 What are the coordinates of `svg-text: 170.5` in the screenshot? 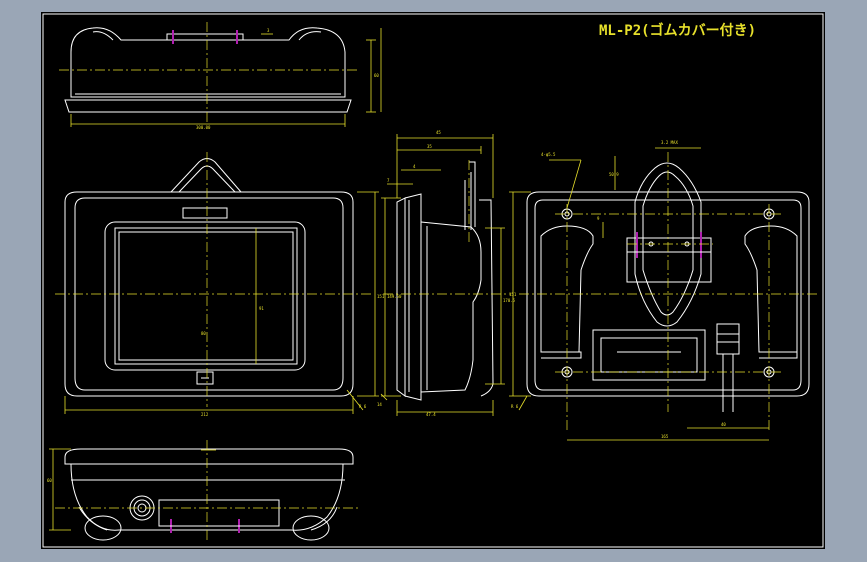 It's located at (509, 300).